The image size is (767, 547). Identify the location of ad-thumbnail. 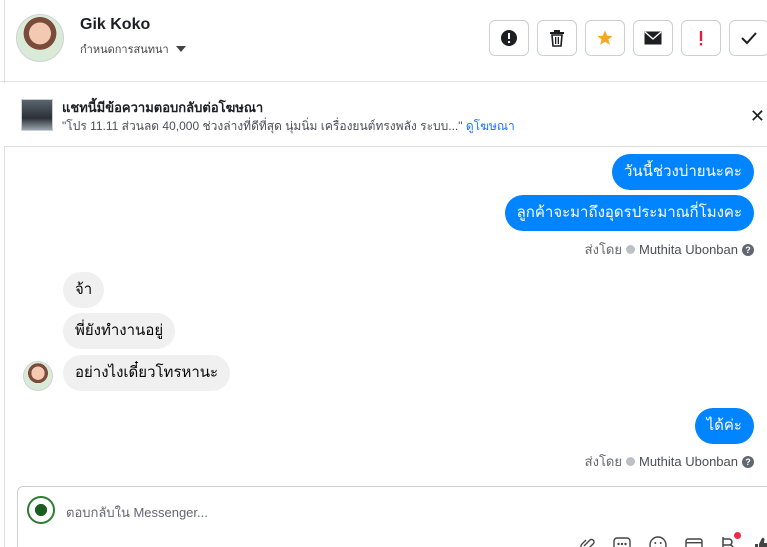
(37, 115).